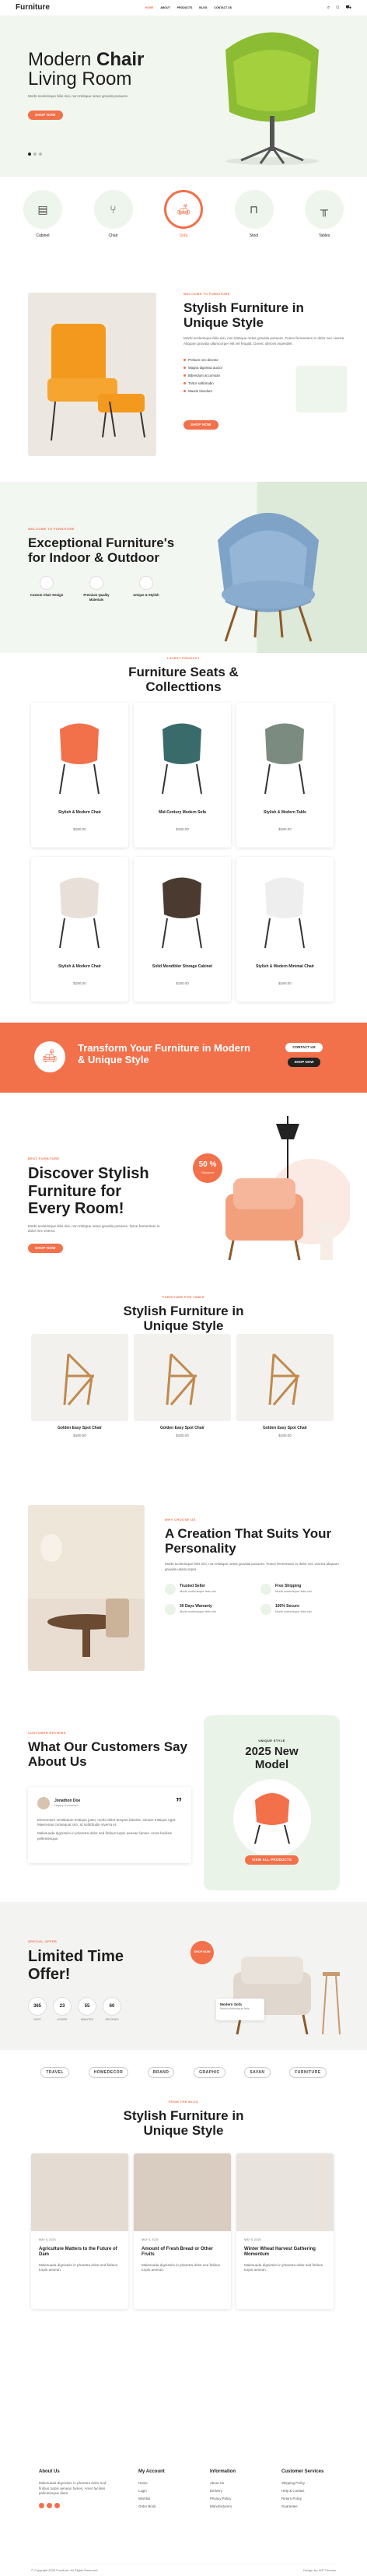 This screenshot has width=367, height=2576. I want to click on view-all-products-button: VIEW ALL PRODUCTS, so click(271, 1860).